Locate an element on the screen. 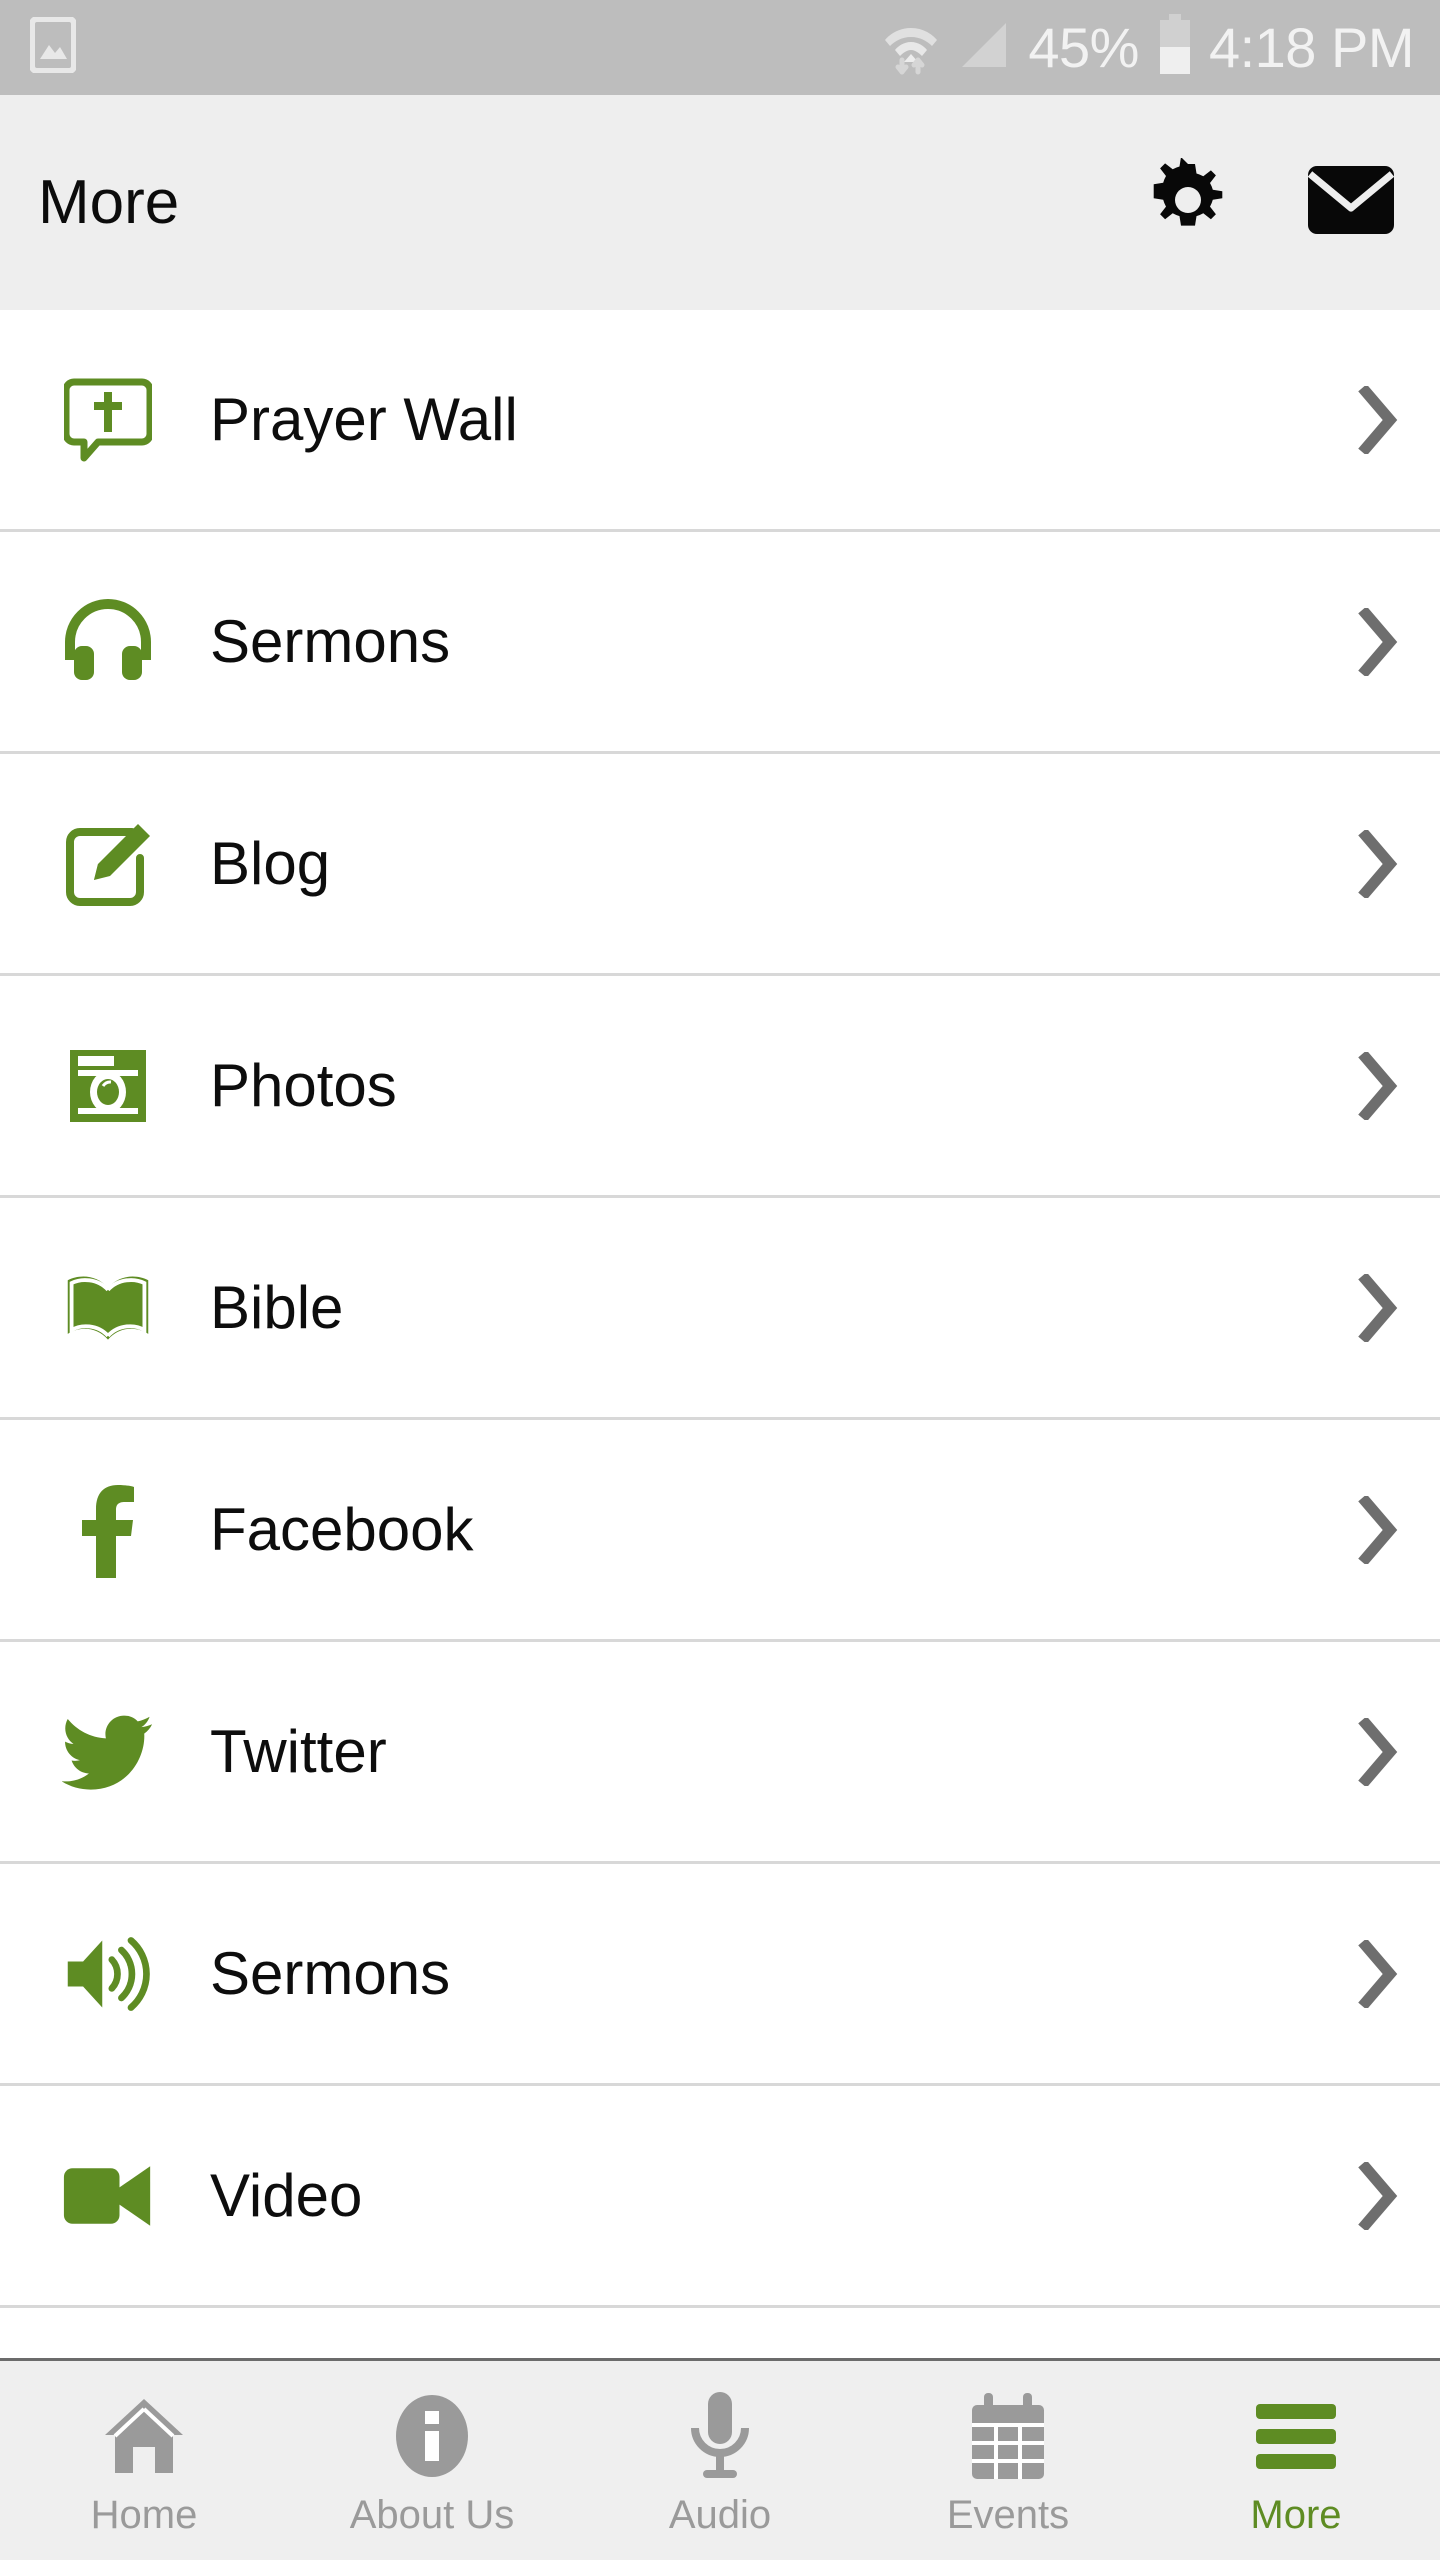  wifi-with-data-transfer-icon is located at coordinates (911, 47).